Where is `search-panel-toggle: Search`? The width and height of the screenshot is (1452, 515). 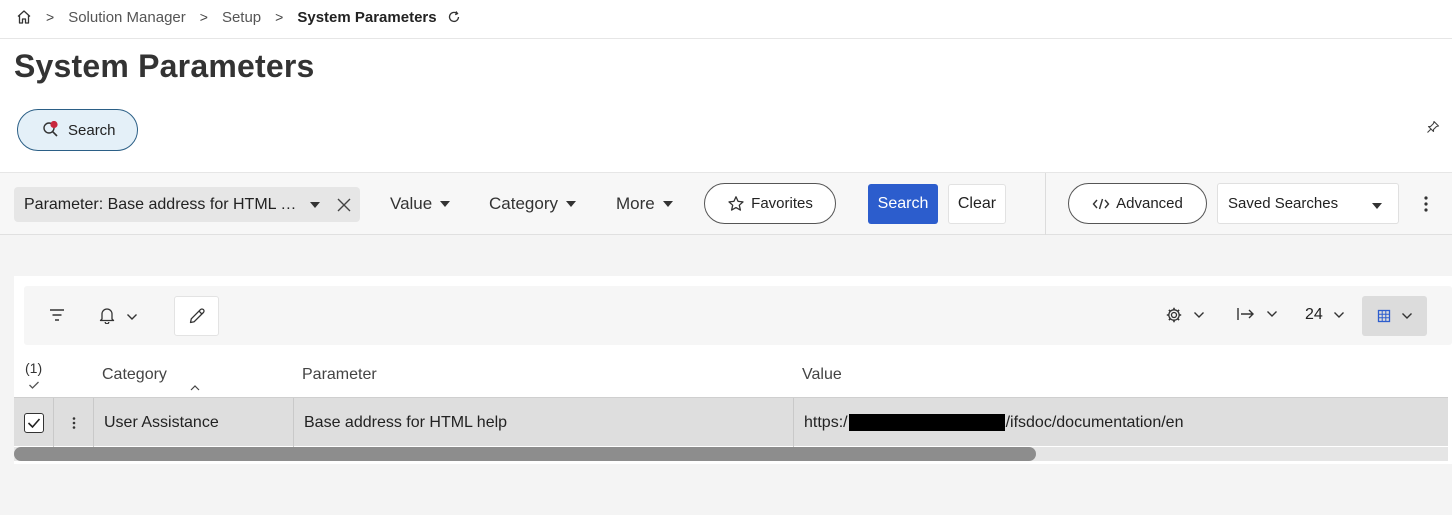 search-panel-toggle: Search is located at coordinates (77, 130).